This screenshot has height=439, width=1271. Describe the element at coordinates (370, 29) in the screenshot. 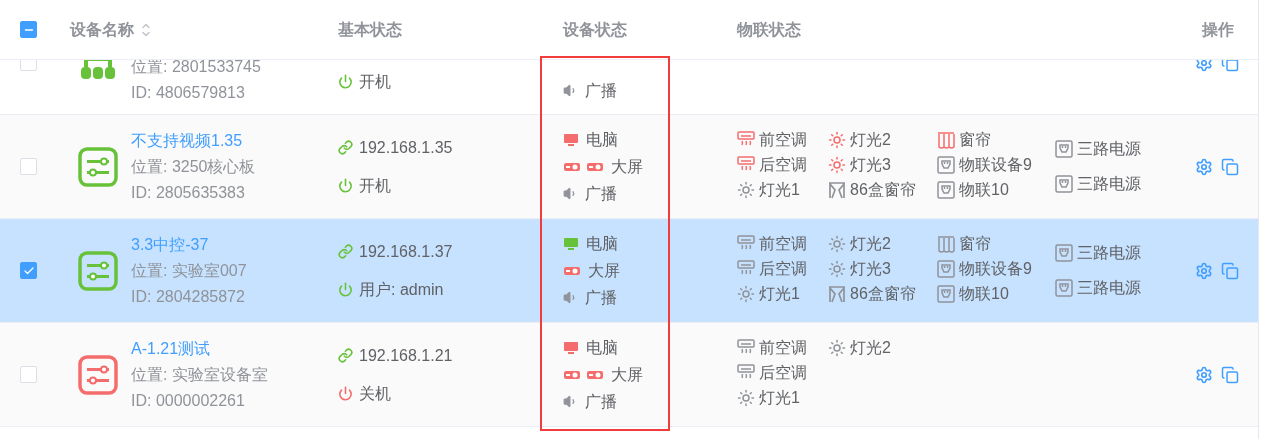

I see `column-title: 基本状态` at that location.